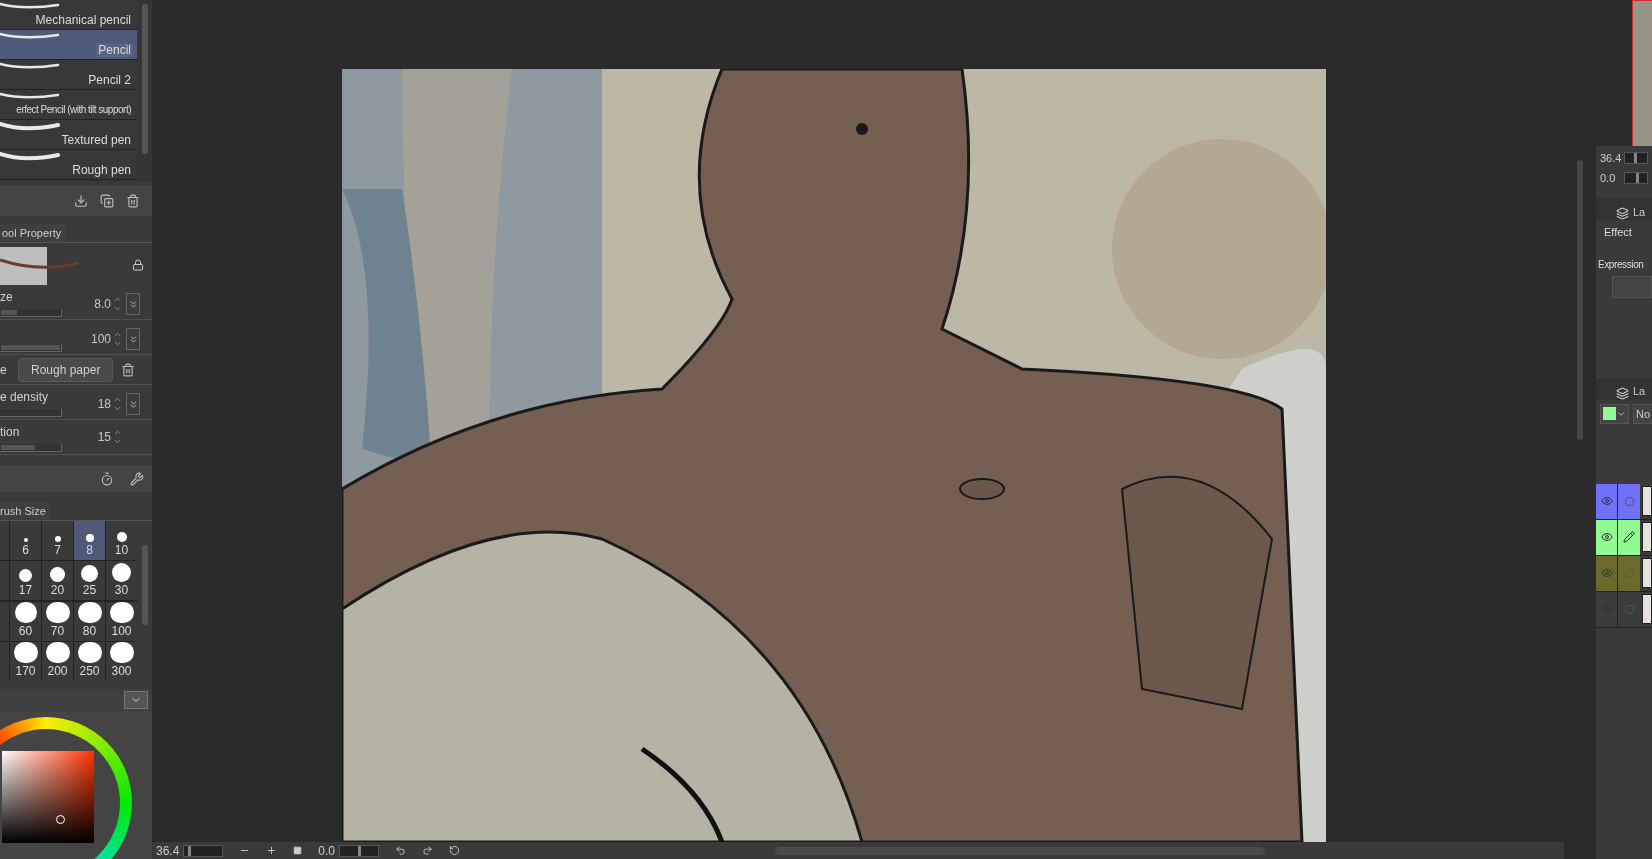 The width and height of the screenshot is (1652, 859). What do you see at coordinates (1618, 232) in the screenshot?
I see `section-label: Effect` at bounding box center [1618, 232].